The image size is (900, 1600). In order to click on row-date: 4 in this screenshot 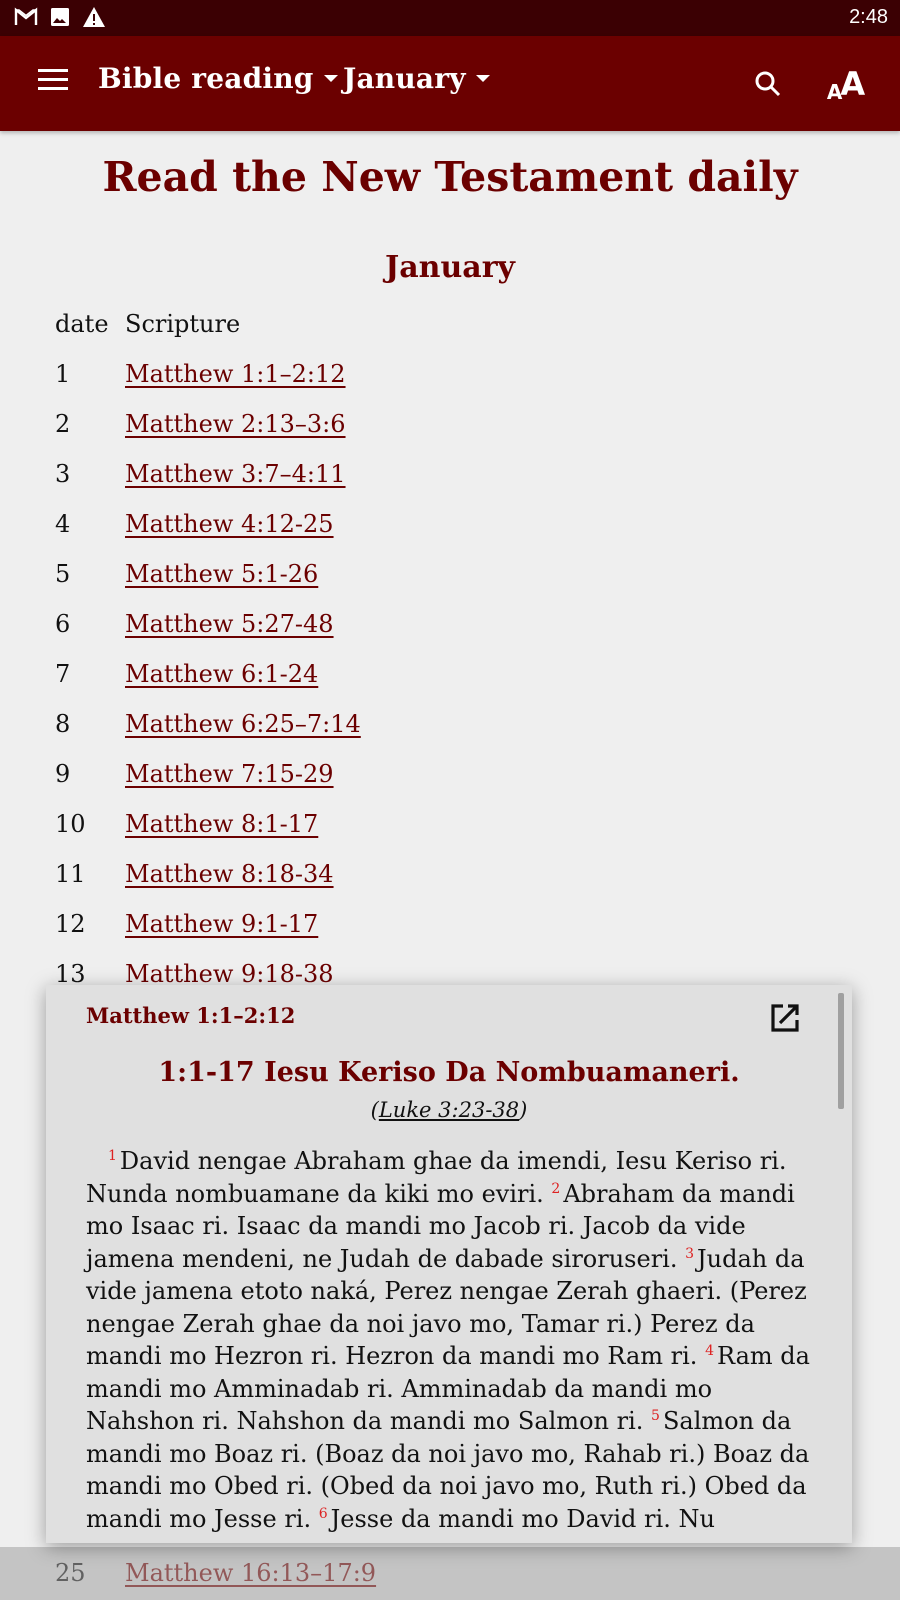, I will do `click(63, 524)`.